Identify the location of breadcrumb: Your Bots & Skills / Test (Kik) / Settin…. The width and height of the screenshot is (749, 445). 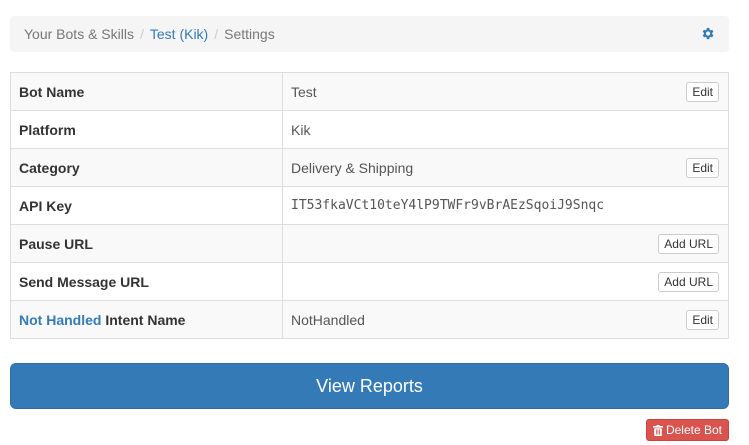
(369, 34).